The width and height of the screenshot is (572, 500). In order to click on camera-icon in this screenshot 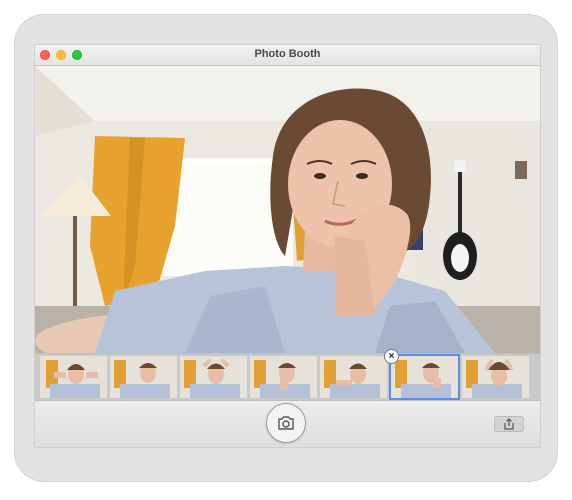, I will do `click(286, 423)`.